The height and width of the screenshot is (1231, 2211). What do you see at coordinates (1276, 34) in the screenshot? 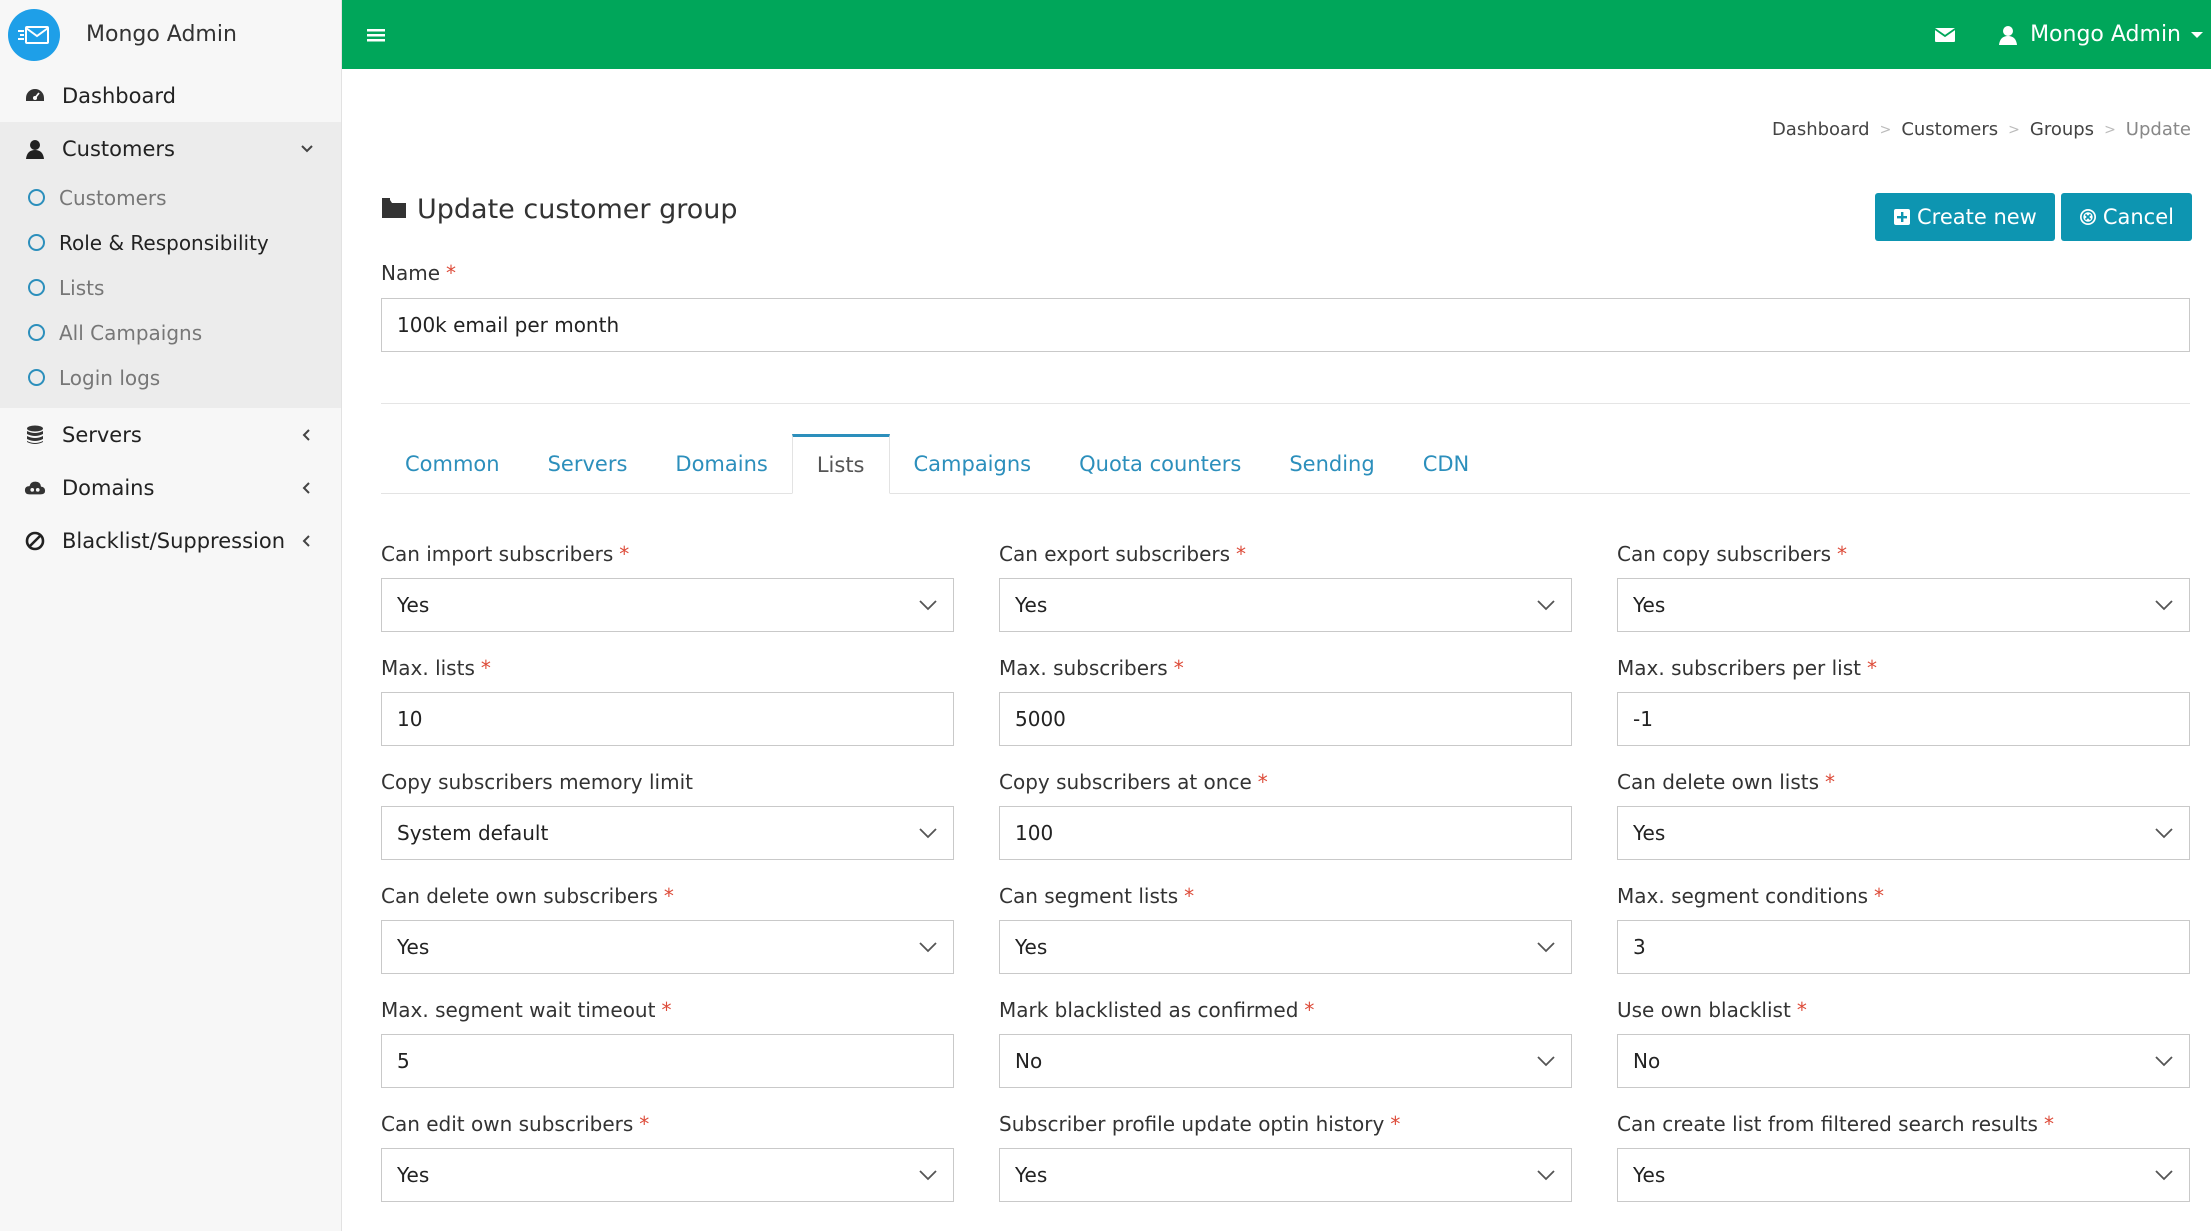
I see `topbar: Mongo Admin` at bounding box center [1276, 34].